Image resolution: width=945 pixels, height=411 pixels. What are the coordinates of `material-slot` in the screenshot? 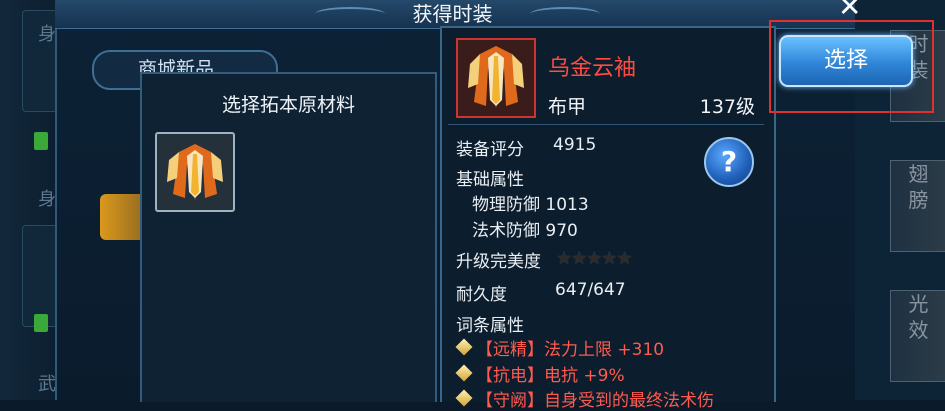 It's located at (195, 172).